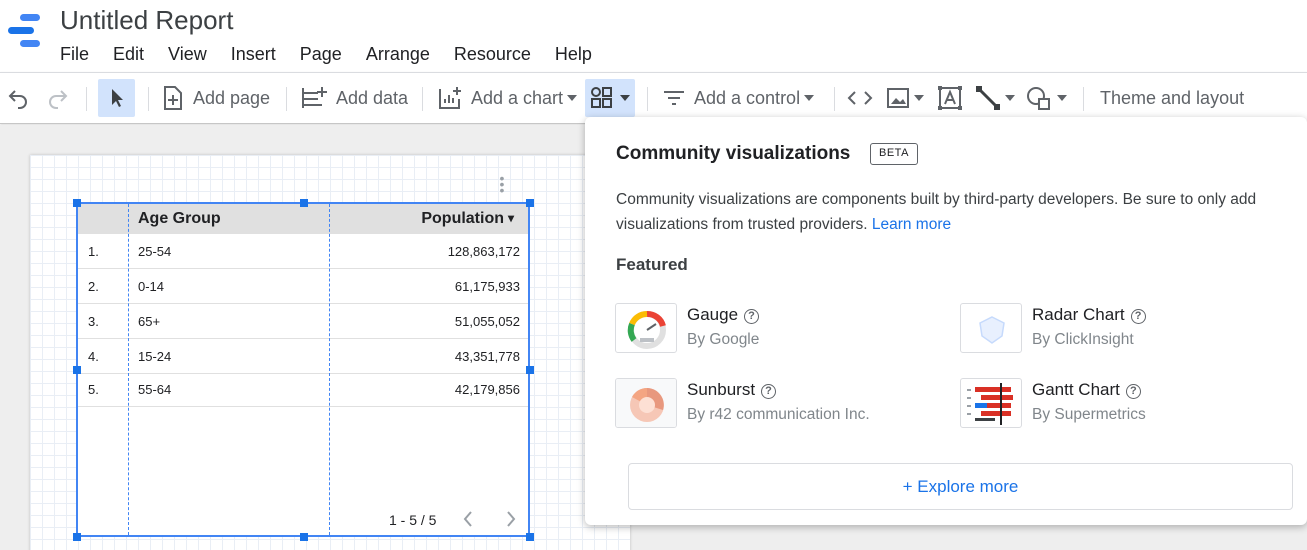 The width and height of the screenshot is (1307, 550). What do you see at coordinates (179, 219) in the screenshot?
I see `column-header-age-group: Age Group` at bounding box center [179, 219].